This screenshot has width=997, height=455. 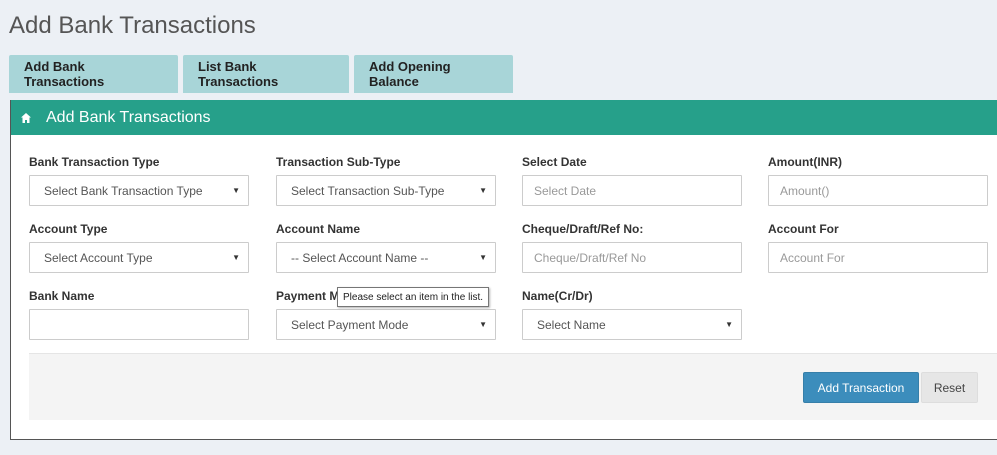 I want to click on cheque-ref-input: Cheque/Draft/Ref No, so click(x=632, y=257).